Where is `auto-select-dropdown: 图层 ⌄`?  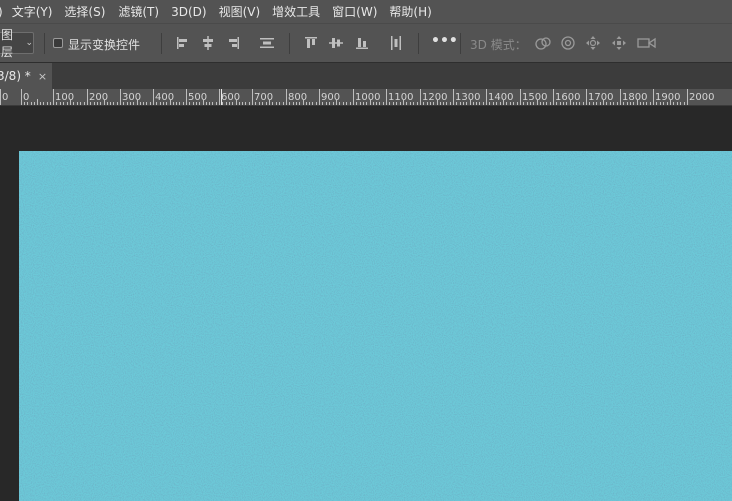
auto-select-dropdown: 图层 ⌄ is located at coordinates (17, 43).